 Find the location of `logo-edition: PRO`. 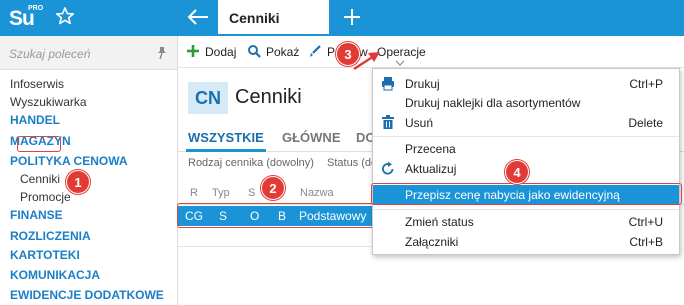

logo-edition: PRO is located at coordinates (36, 8).